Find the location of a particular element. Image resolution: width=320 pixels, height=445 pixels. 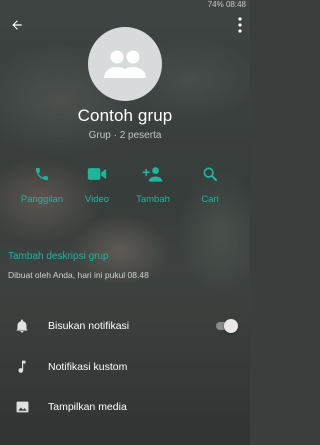

status-bar: 74% 08:48 is located at coordinates (125, 4).